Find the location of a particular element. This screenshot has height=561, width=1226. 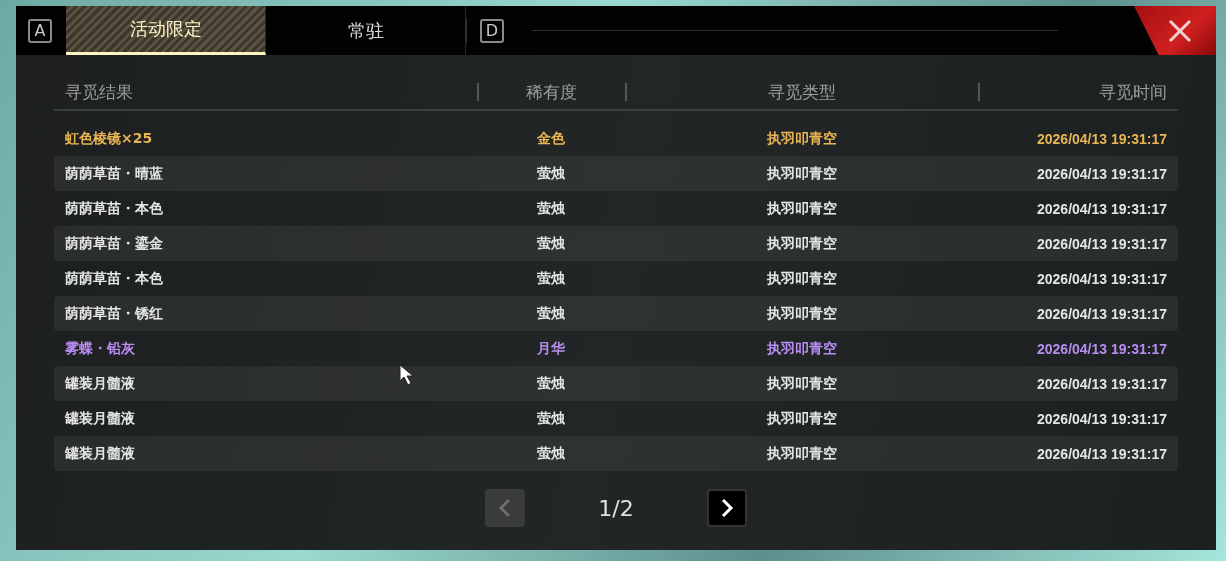

result-cell: 荫荫草苗・晴蓝 is located at coordinates (114, 173).